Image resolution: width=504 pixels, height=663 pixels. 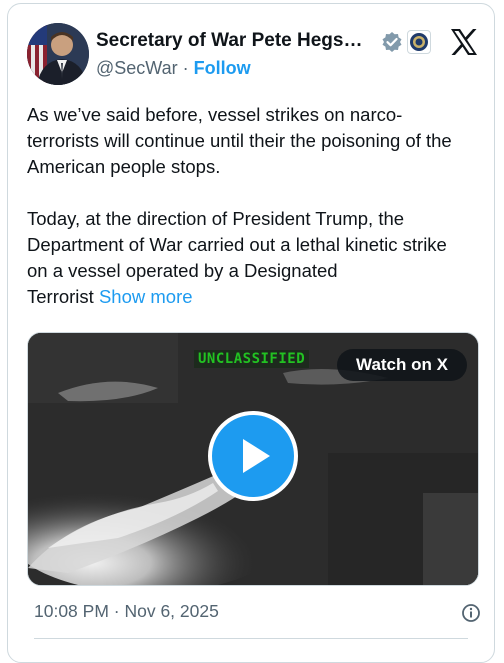 I want to click on author-handle: @SecWar, so click(x=137, y=68).